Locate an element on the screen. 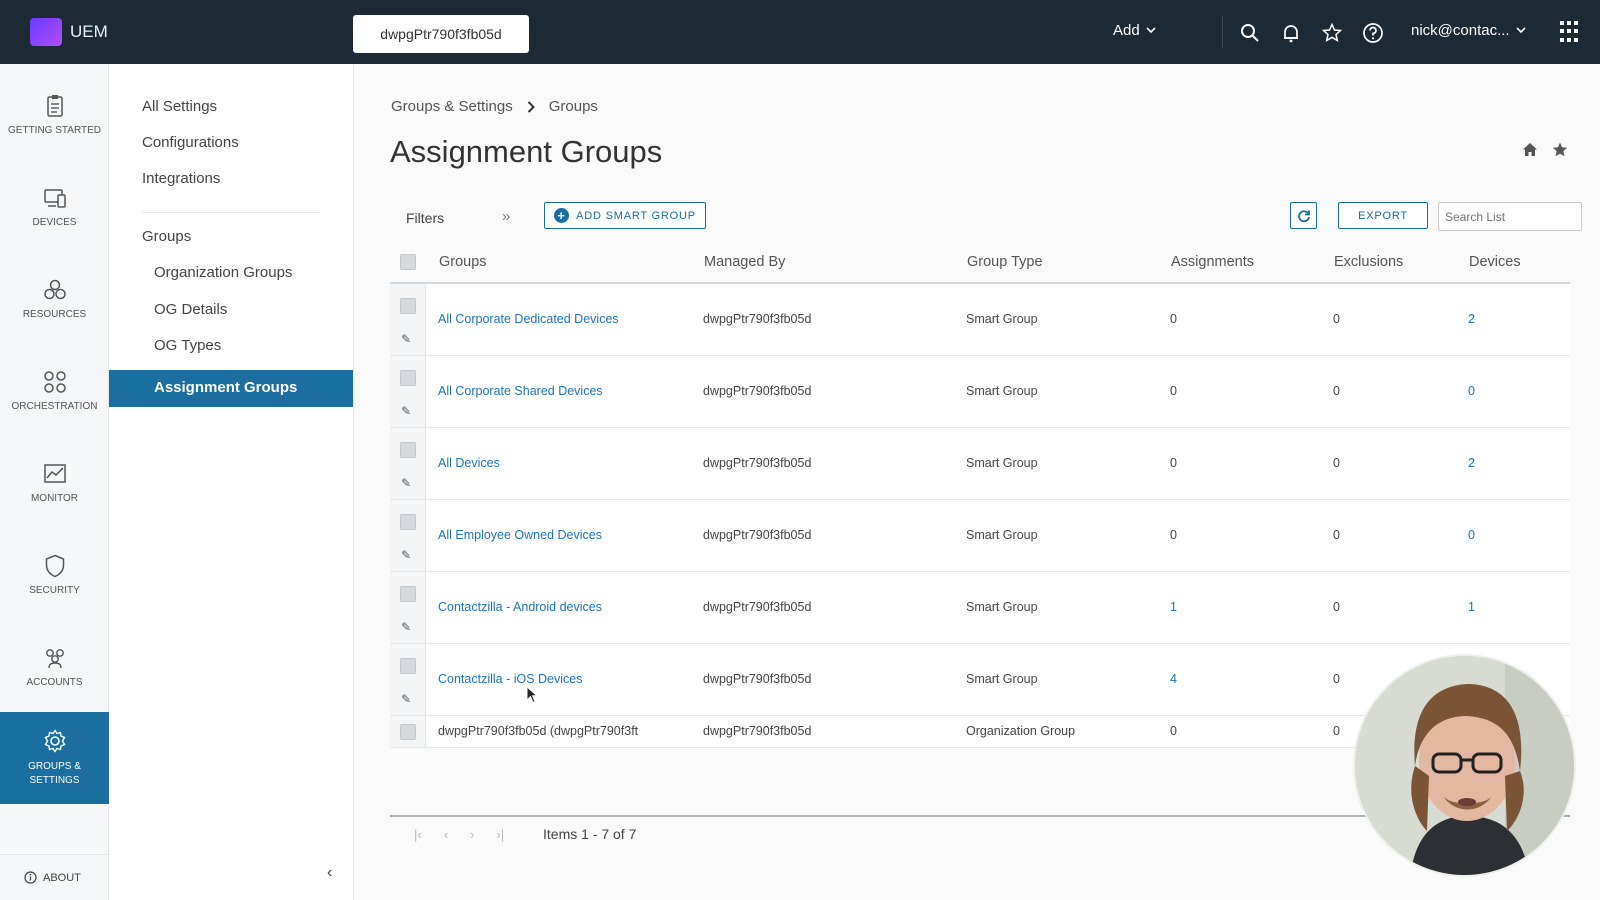 The width and height of the screenshot is (1600, 900). group-name-link: All Devices is located at coordinates (469, 463).